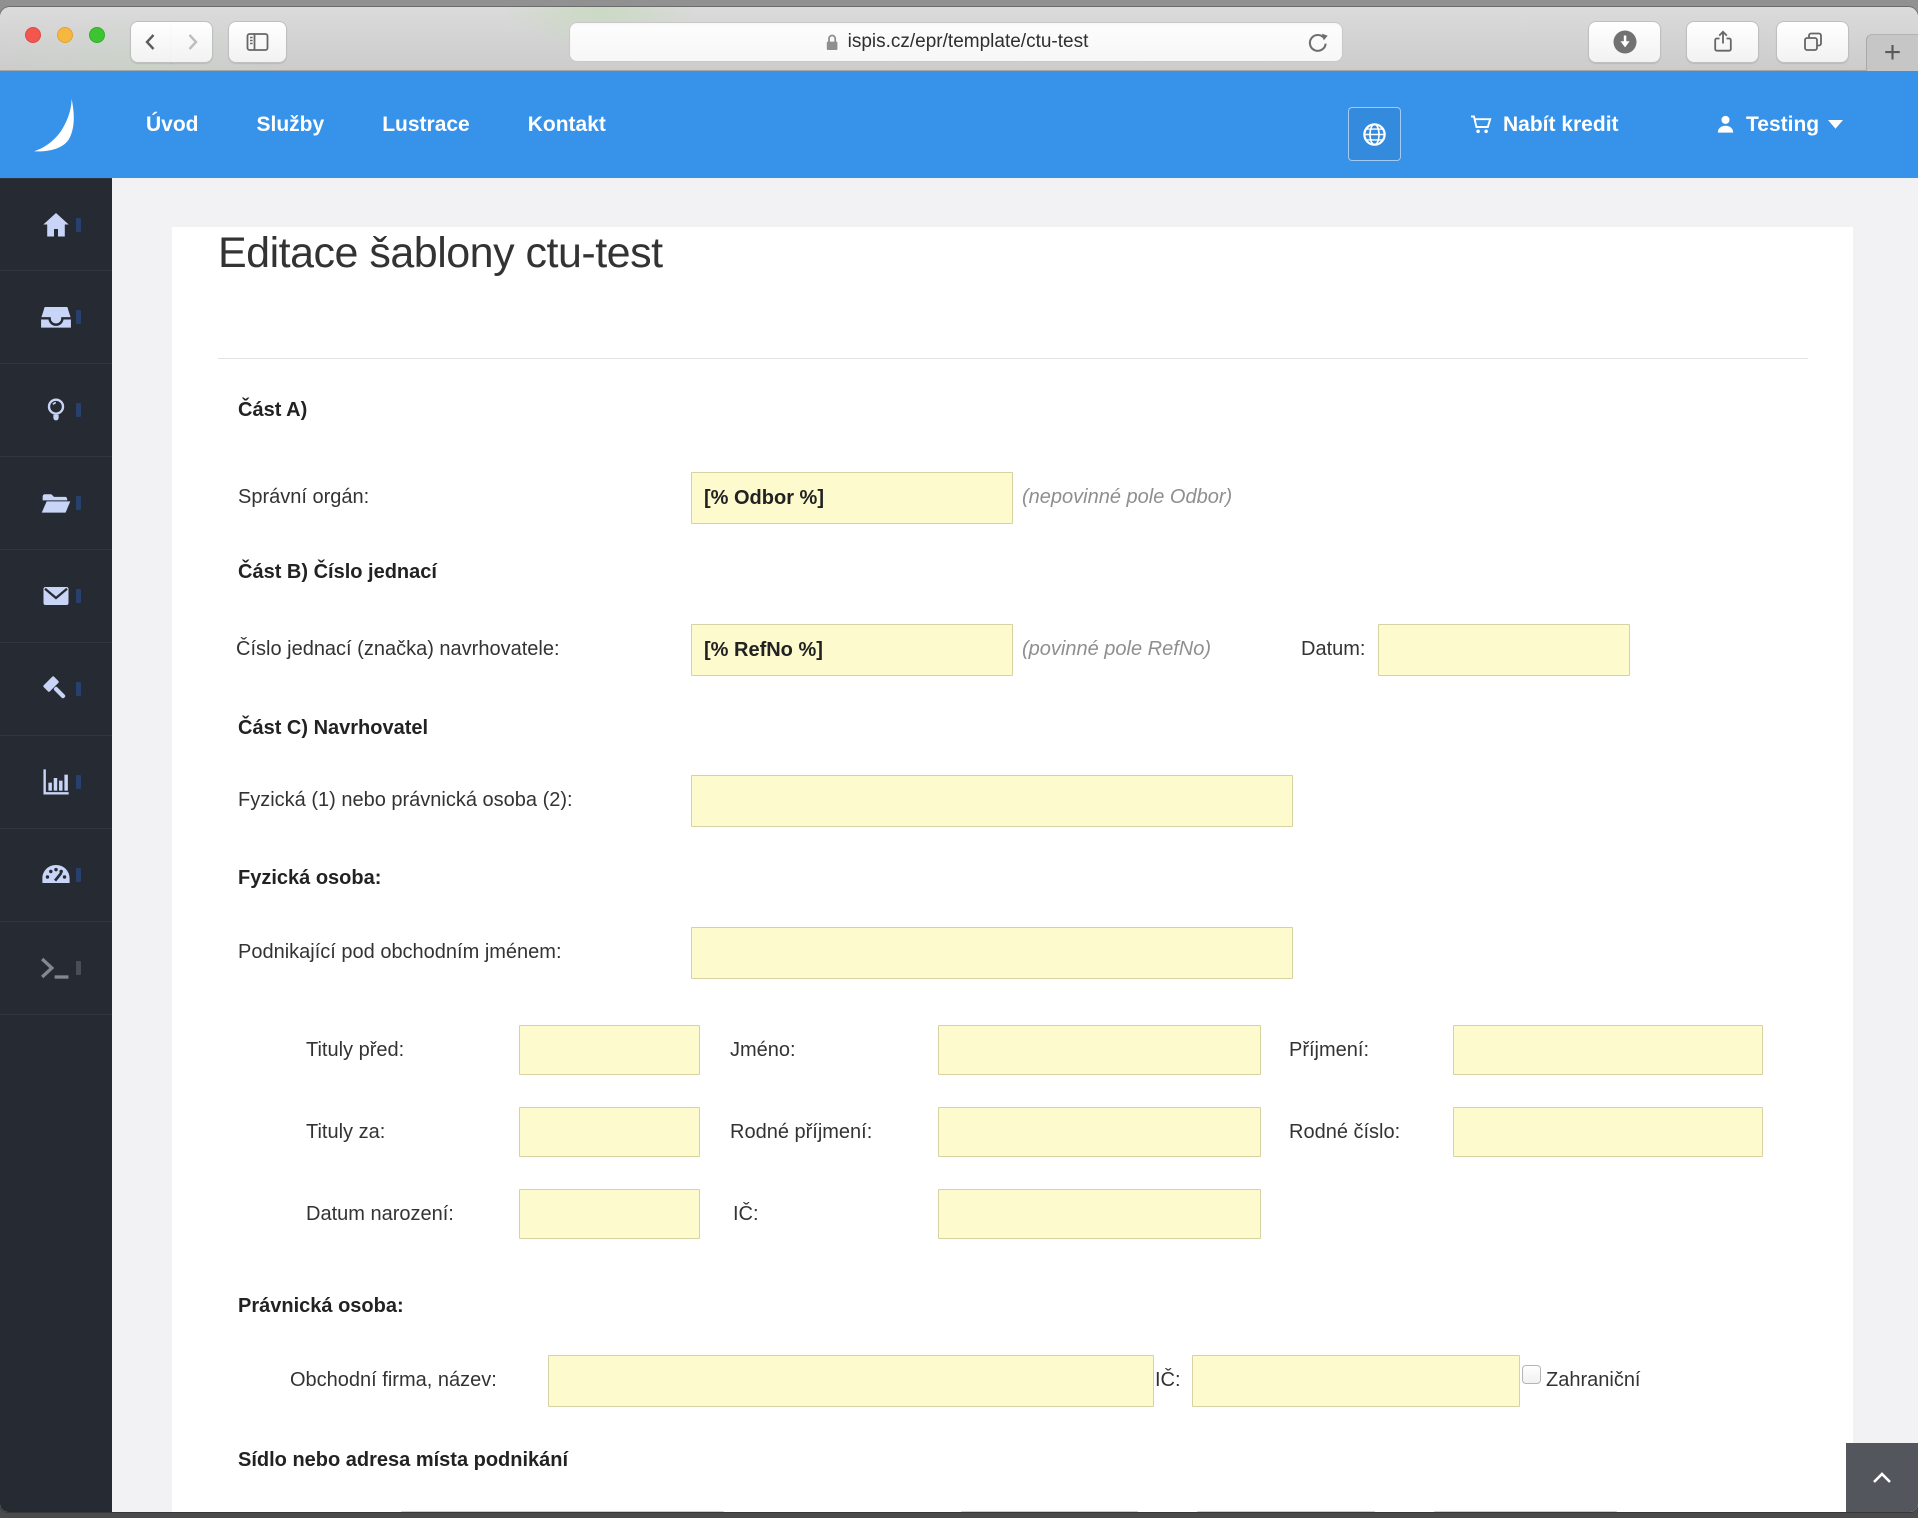 The image size is (1918, 1518). What do you see at coordinates (33, 35) in the screenshot?
I see `close-window-button` at bounding box center [33, 35].